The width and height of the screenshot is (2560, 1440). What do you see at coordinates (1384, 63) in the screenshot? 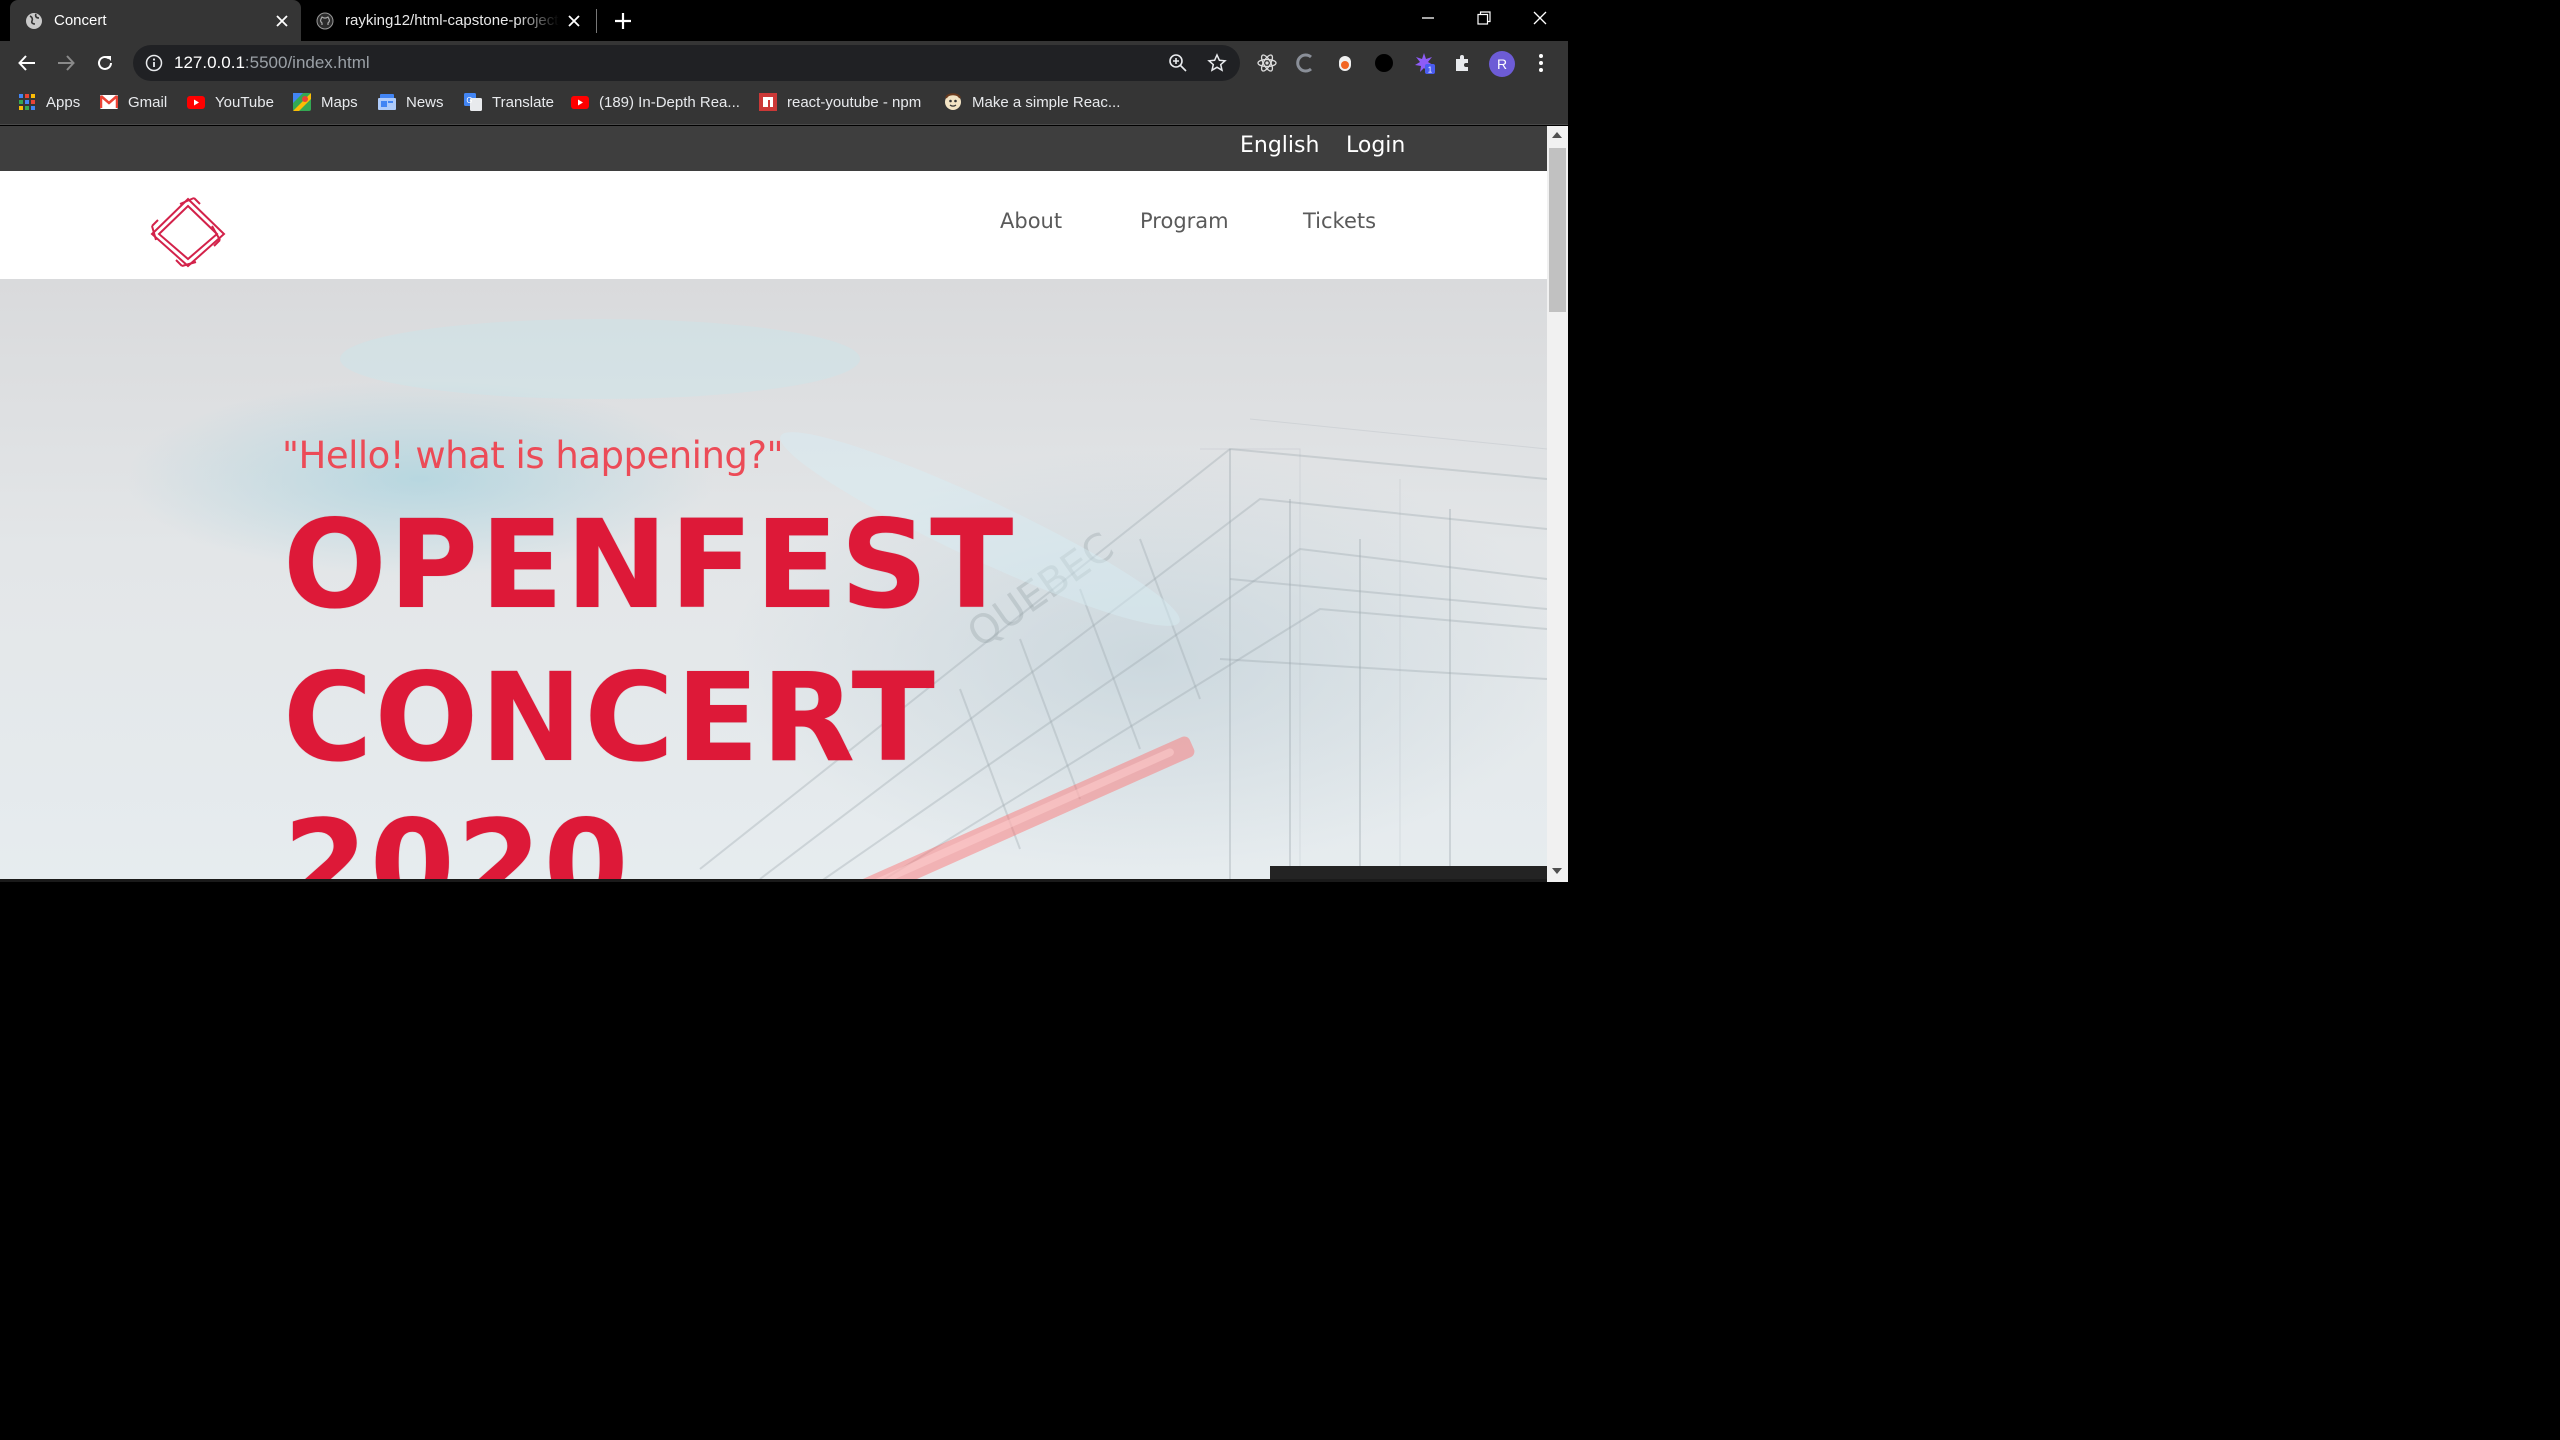
I see `dark-mode-icon` at bounding box center [1384, 63].